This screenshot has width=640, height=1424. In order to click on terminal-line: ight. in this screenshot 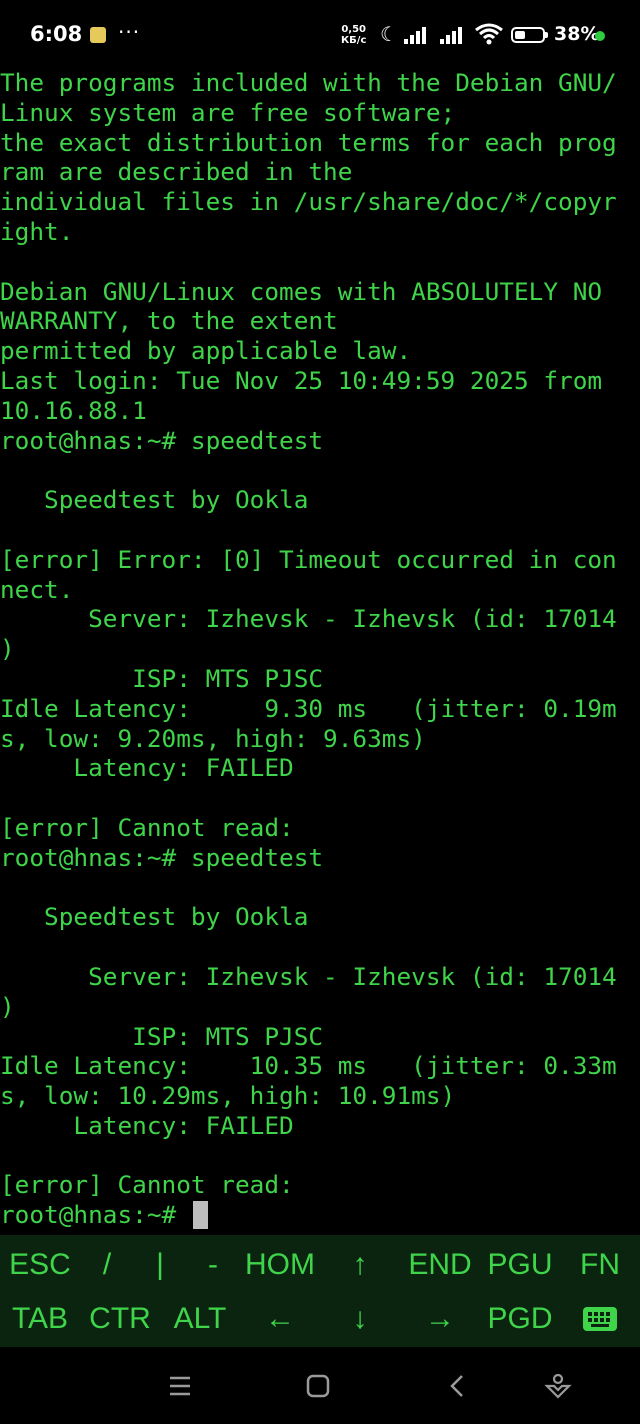, I will do `click(37, 231)`.